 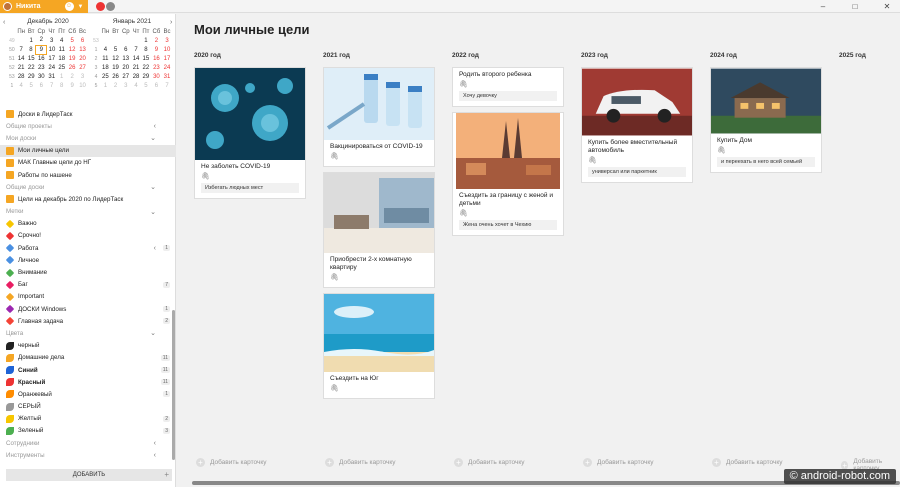 What do you see at coordinates (88, 224) in the screenshot?
I see `sidebar-item: Важно` at bounding box center [88, 224].